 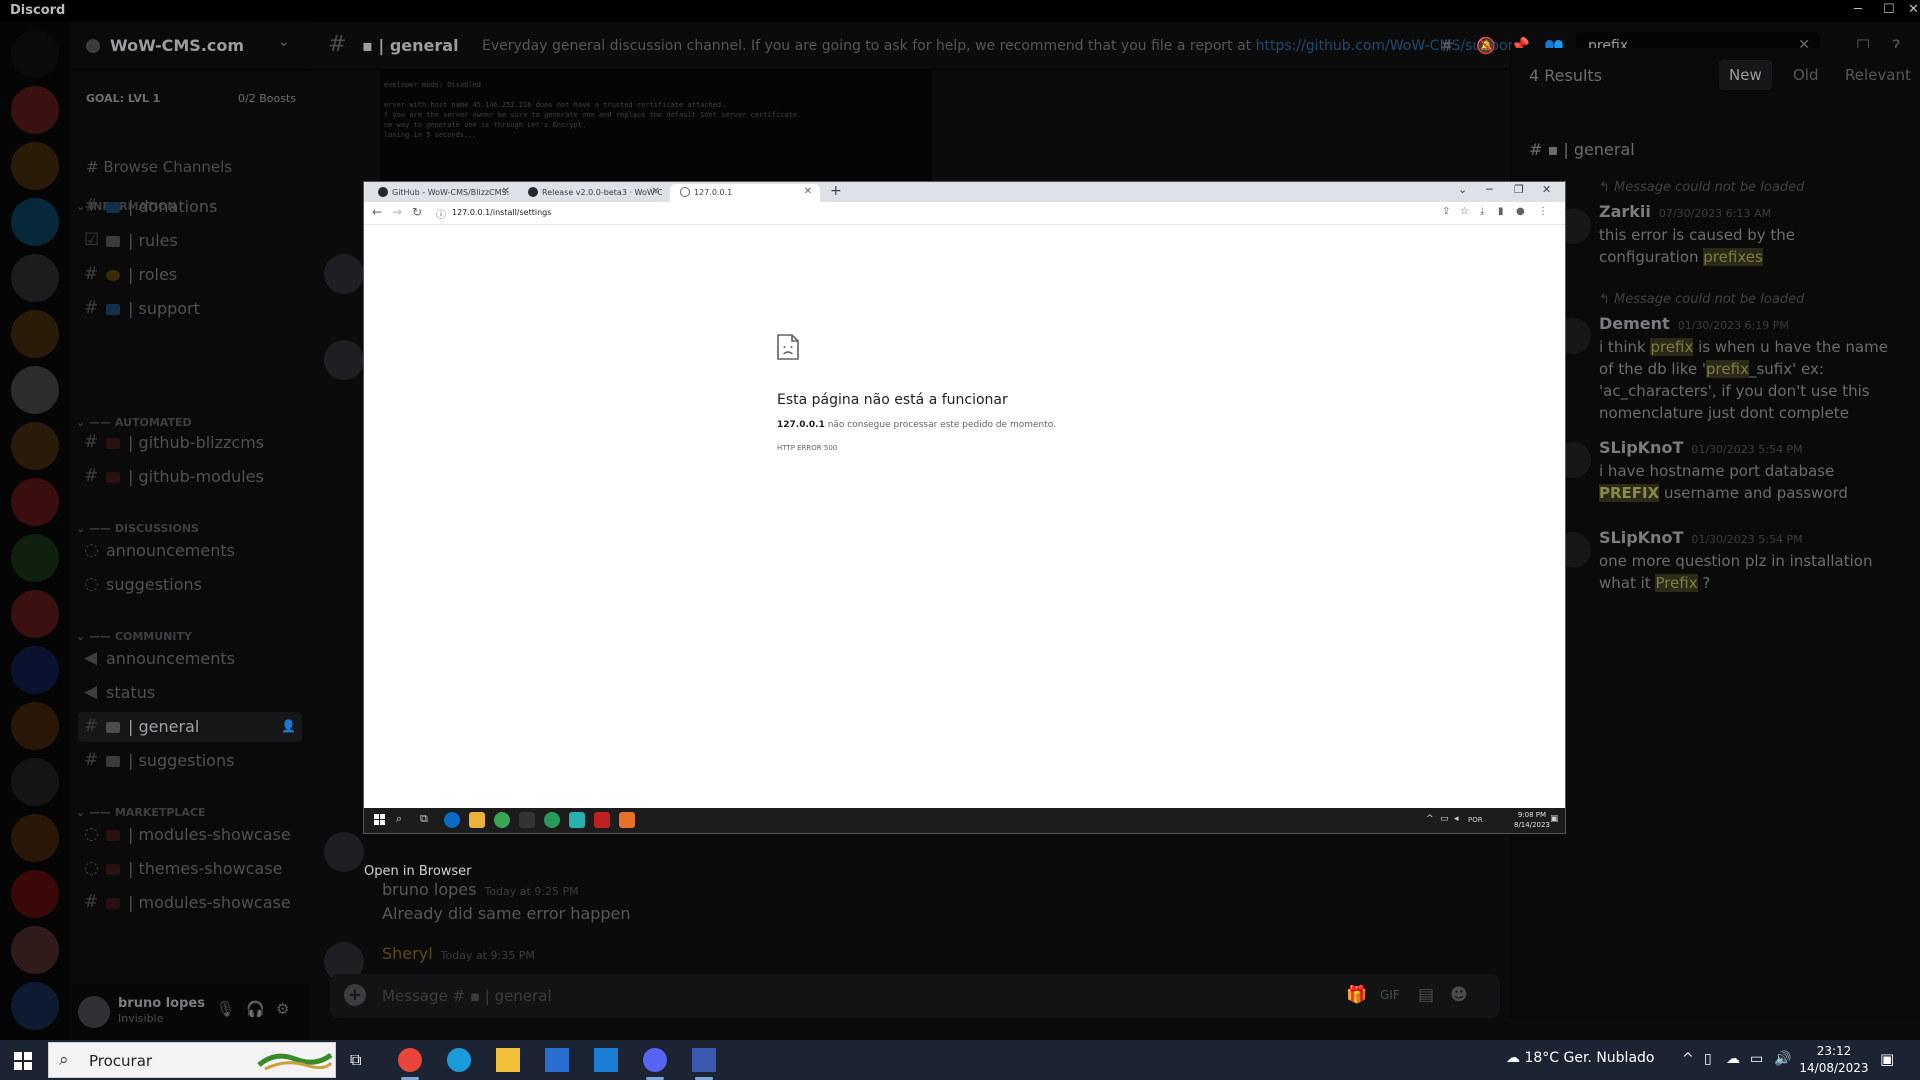 I want to click on microsoft-store-icon, so click(x=557, y=1060).